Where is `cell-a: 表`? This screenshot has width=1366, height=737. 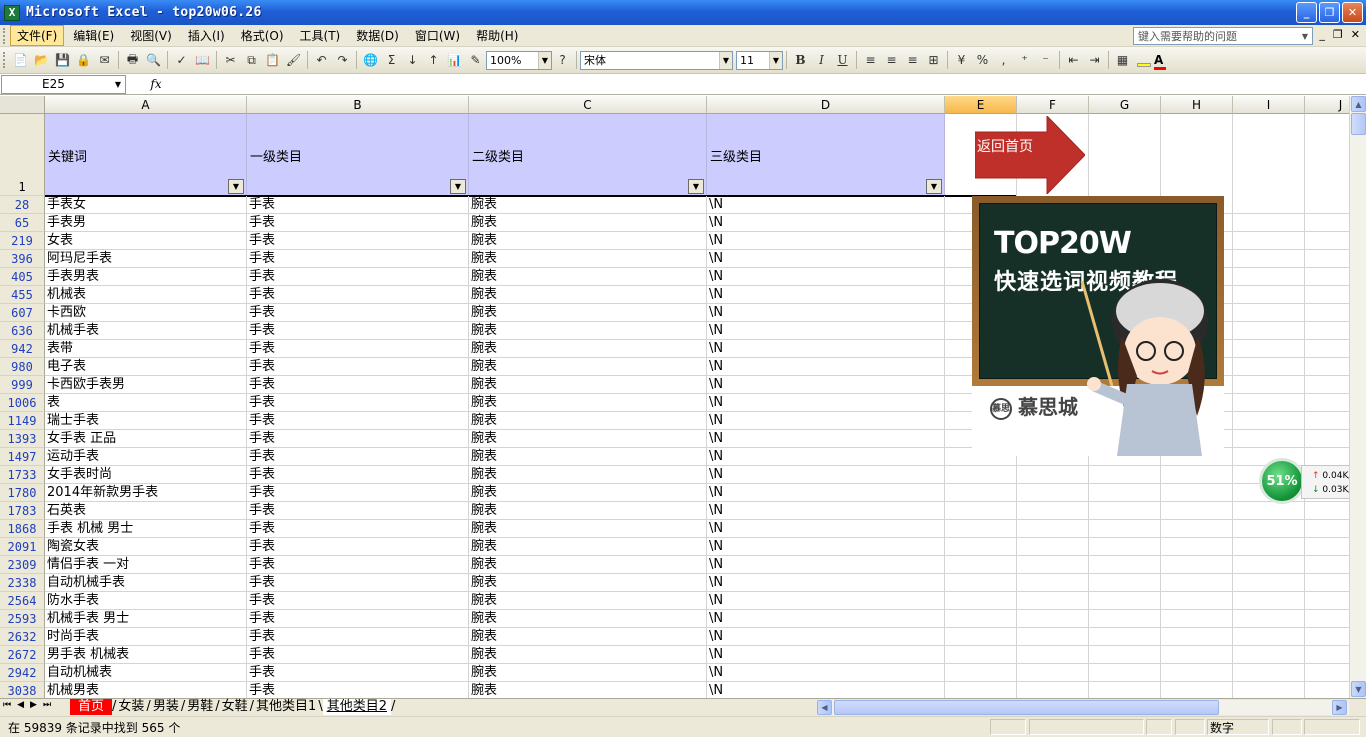 cell-a: 表 is located at coordinates (146, 403).